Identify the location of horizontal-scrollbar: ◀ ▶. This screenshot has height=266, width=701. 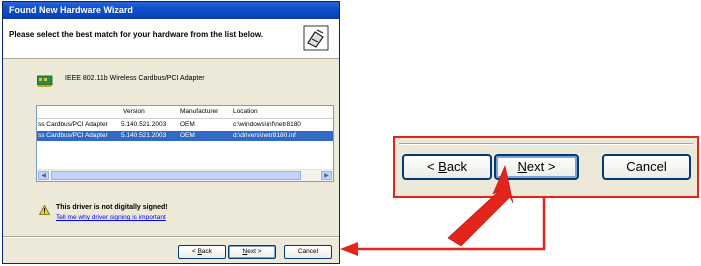
(185, 175).